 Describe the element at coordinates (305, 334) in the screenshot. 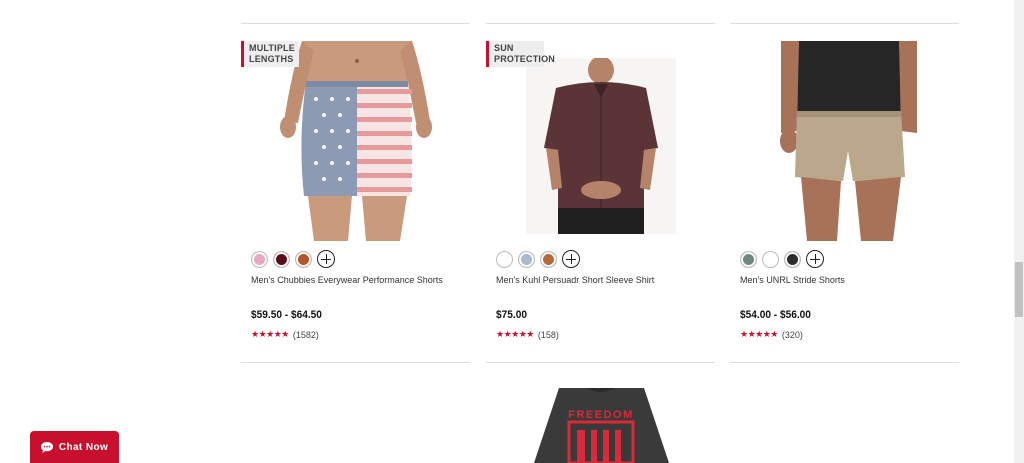

I see `rating-count: (1582)` at that location.